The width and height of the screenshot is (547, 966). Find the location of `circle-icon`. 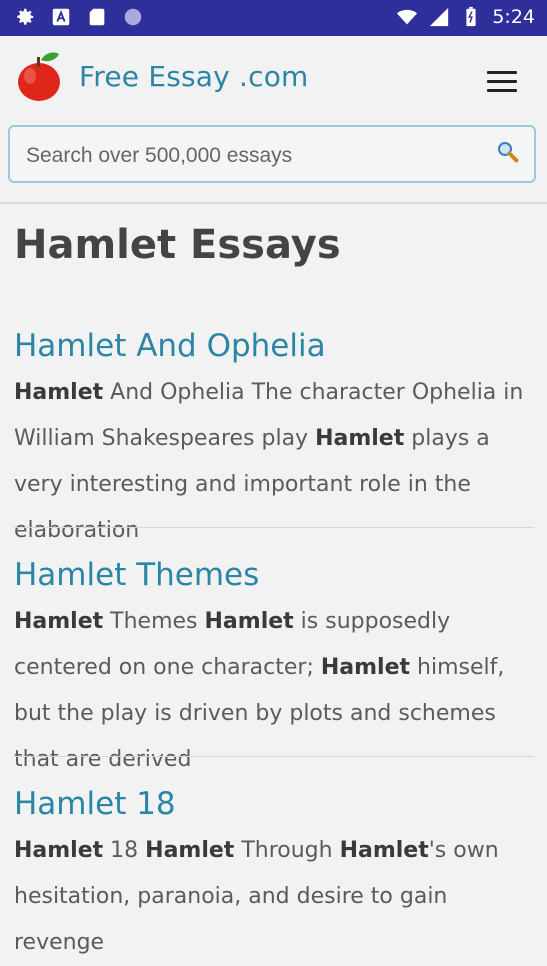

circle-icon is located at coordinates (133, 17).